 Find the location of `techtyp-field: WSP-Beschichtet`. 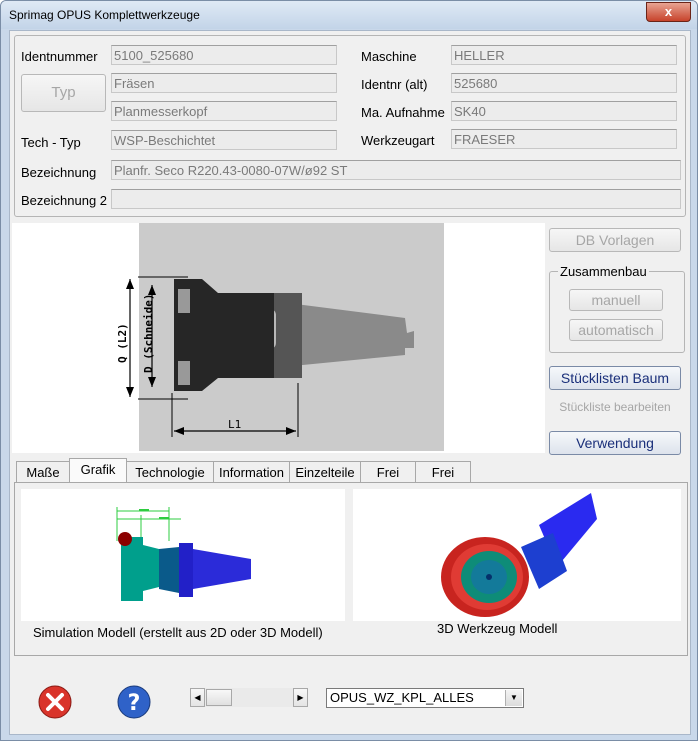

techtyp-field: WSP-Beschichtet is located at coordinates (224, 140).